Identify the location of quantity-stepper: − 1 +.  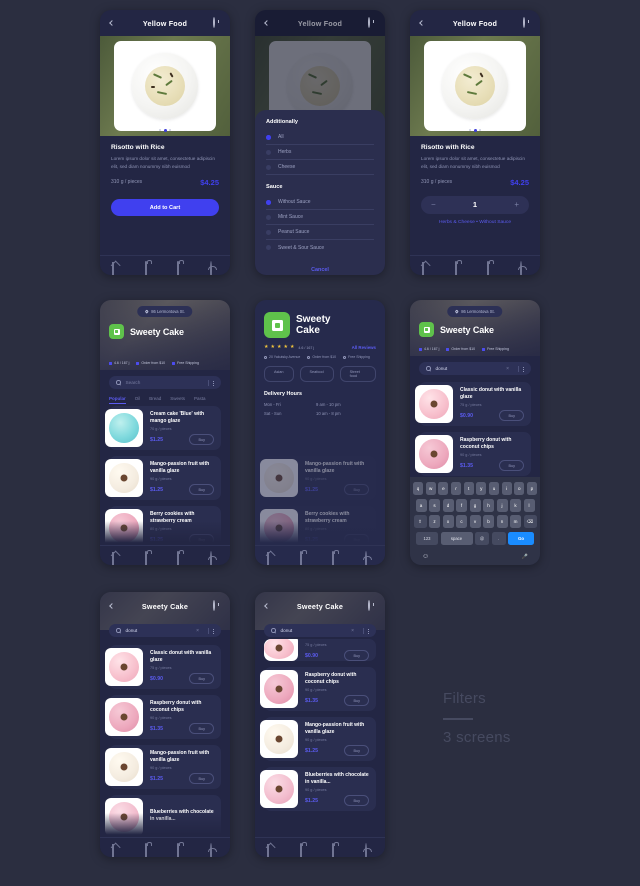
(475, 204).